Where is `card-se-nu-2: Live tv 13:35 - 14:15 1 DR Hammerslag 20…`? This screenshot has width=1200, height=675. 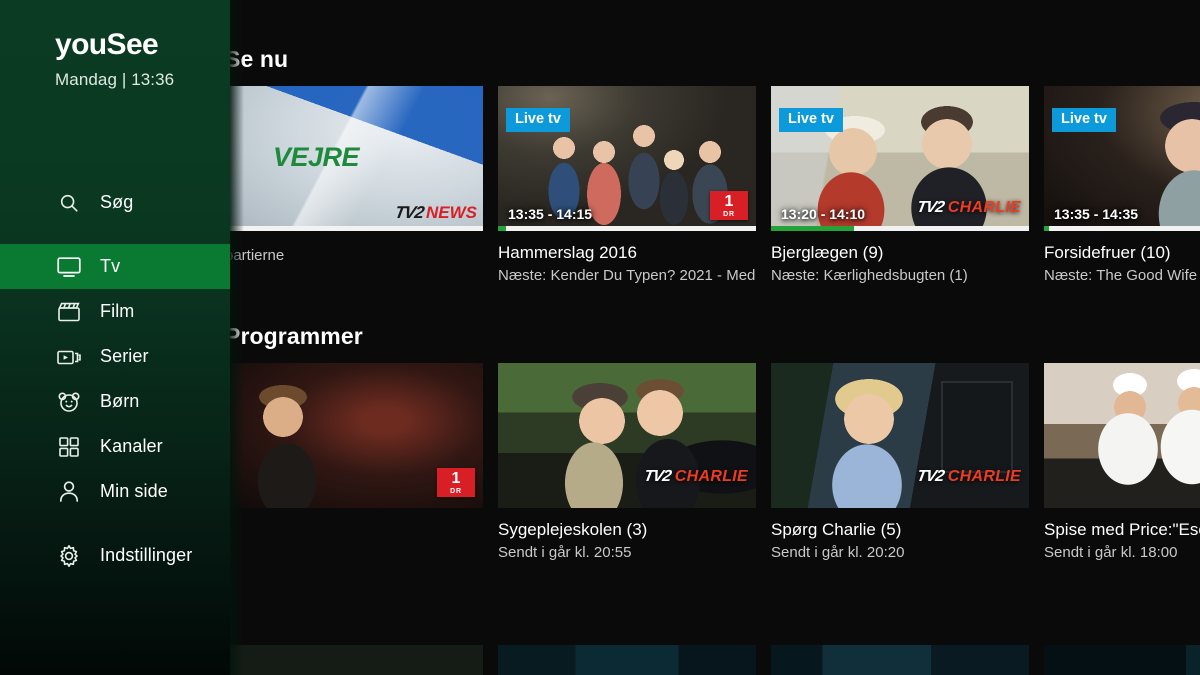
card-se-nu-2: Live tv 13:35 - 14:15 1 DR Hammerslag 20… is located at coordinates (634, 185).